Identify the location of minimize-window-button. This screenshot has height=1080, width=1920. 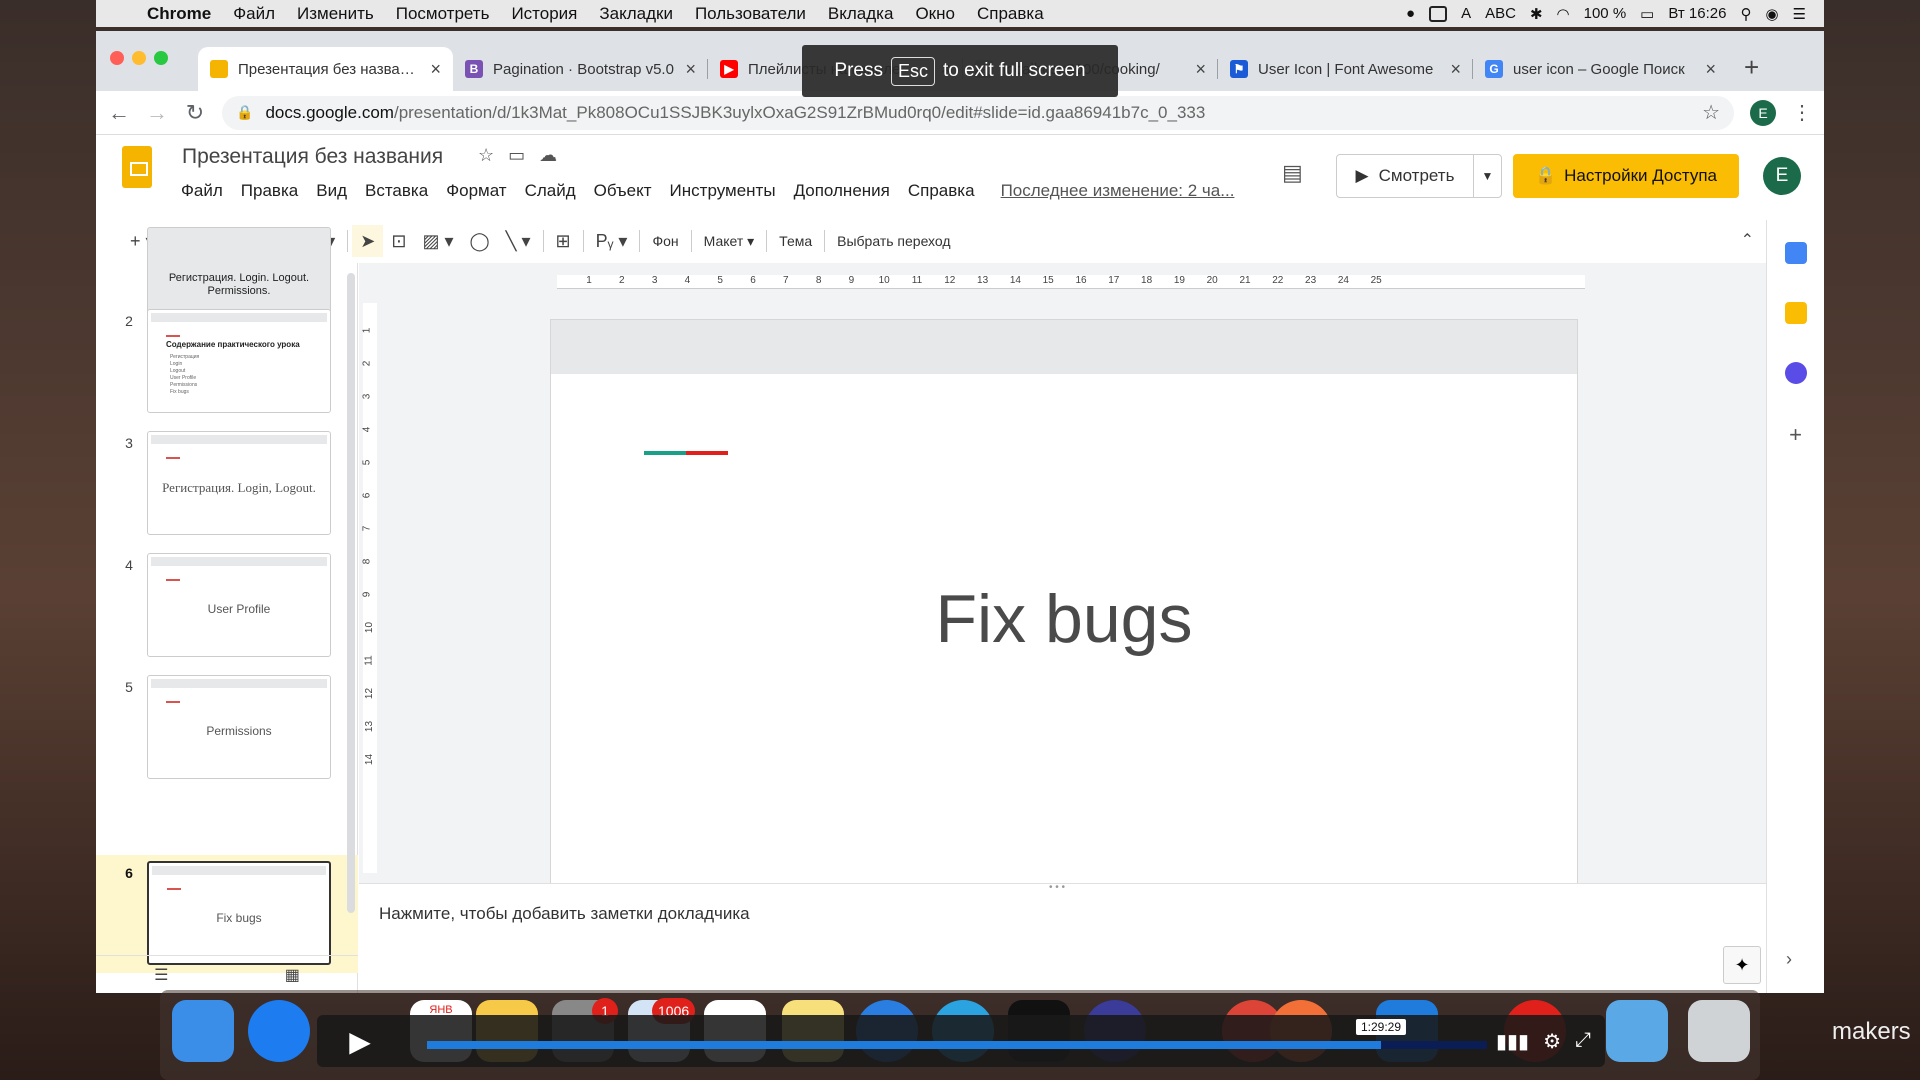
(139, 58).